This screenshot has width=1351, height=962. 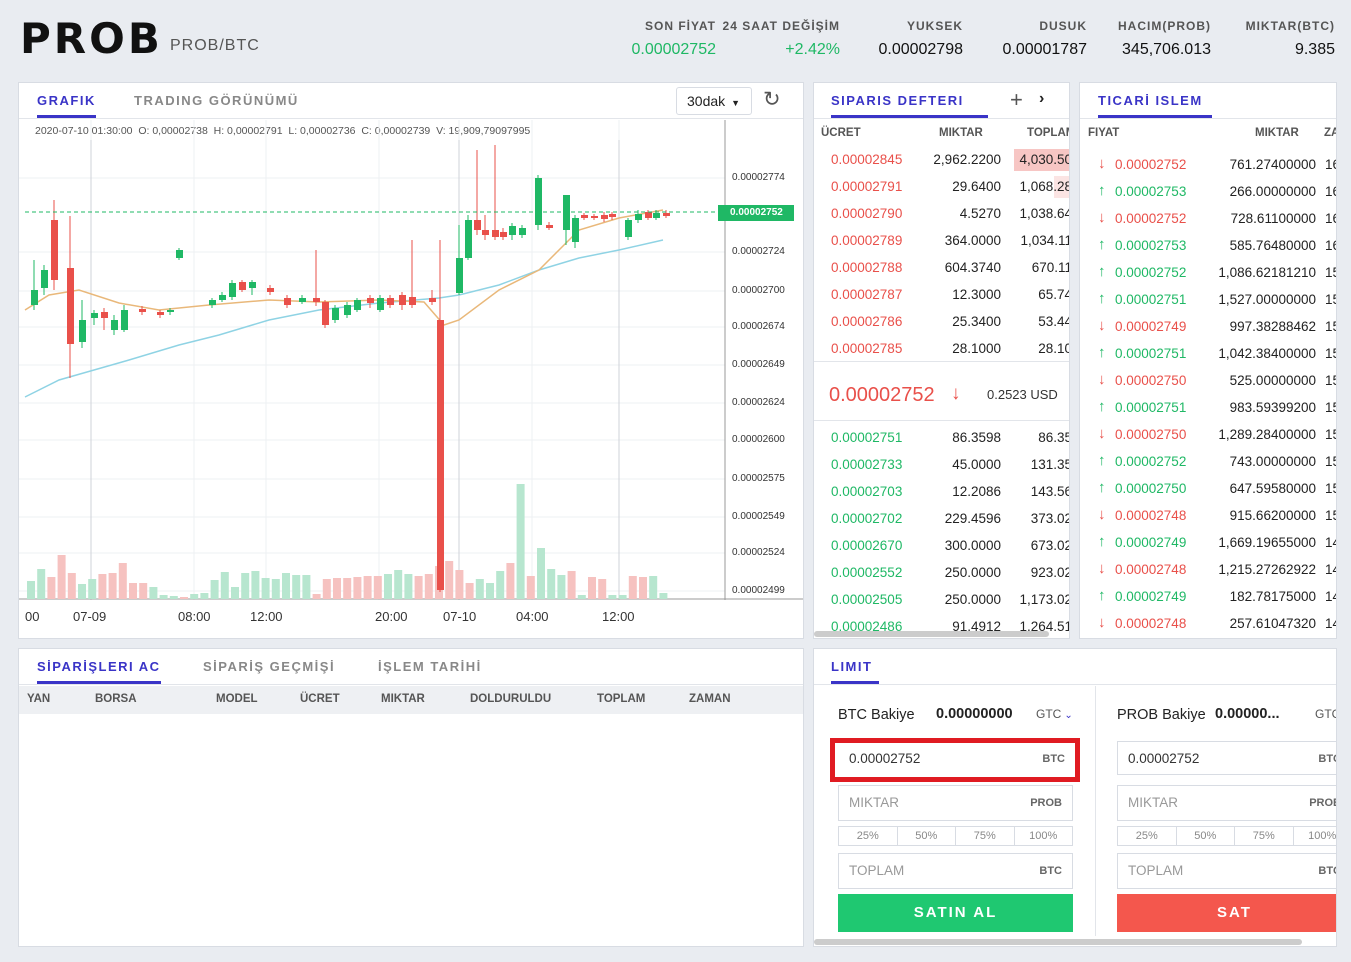 I want to click on trade-price: 0.00002751, so click(x=1151, y=353).